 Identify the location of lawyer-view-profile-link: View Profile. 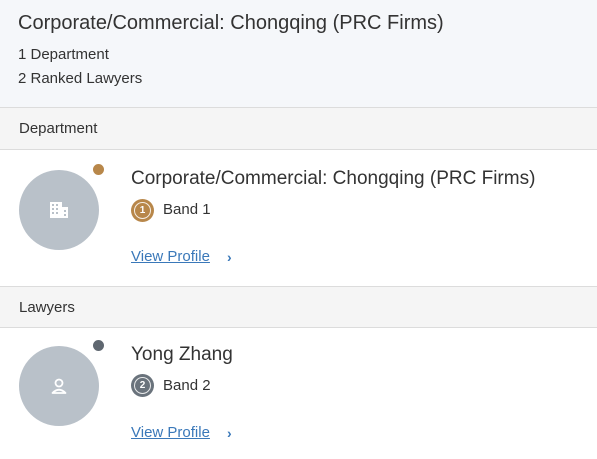
(170, 432).